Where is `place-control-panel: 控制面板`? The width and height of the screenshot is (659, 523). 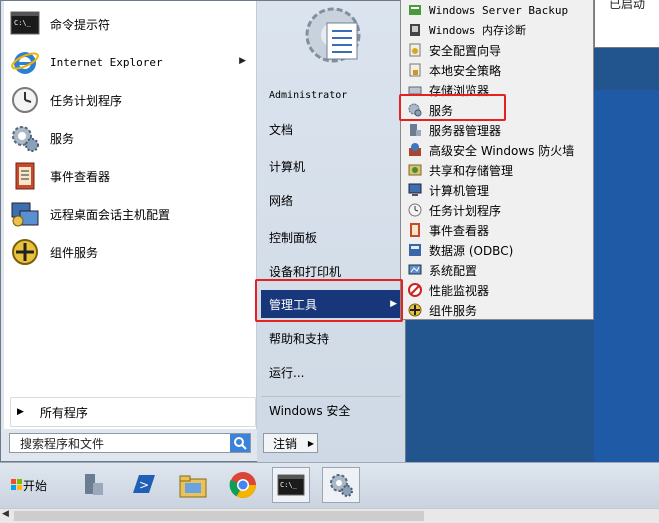
place-control-panel: 控制面板 is located at coordinates (331, 237).